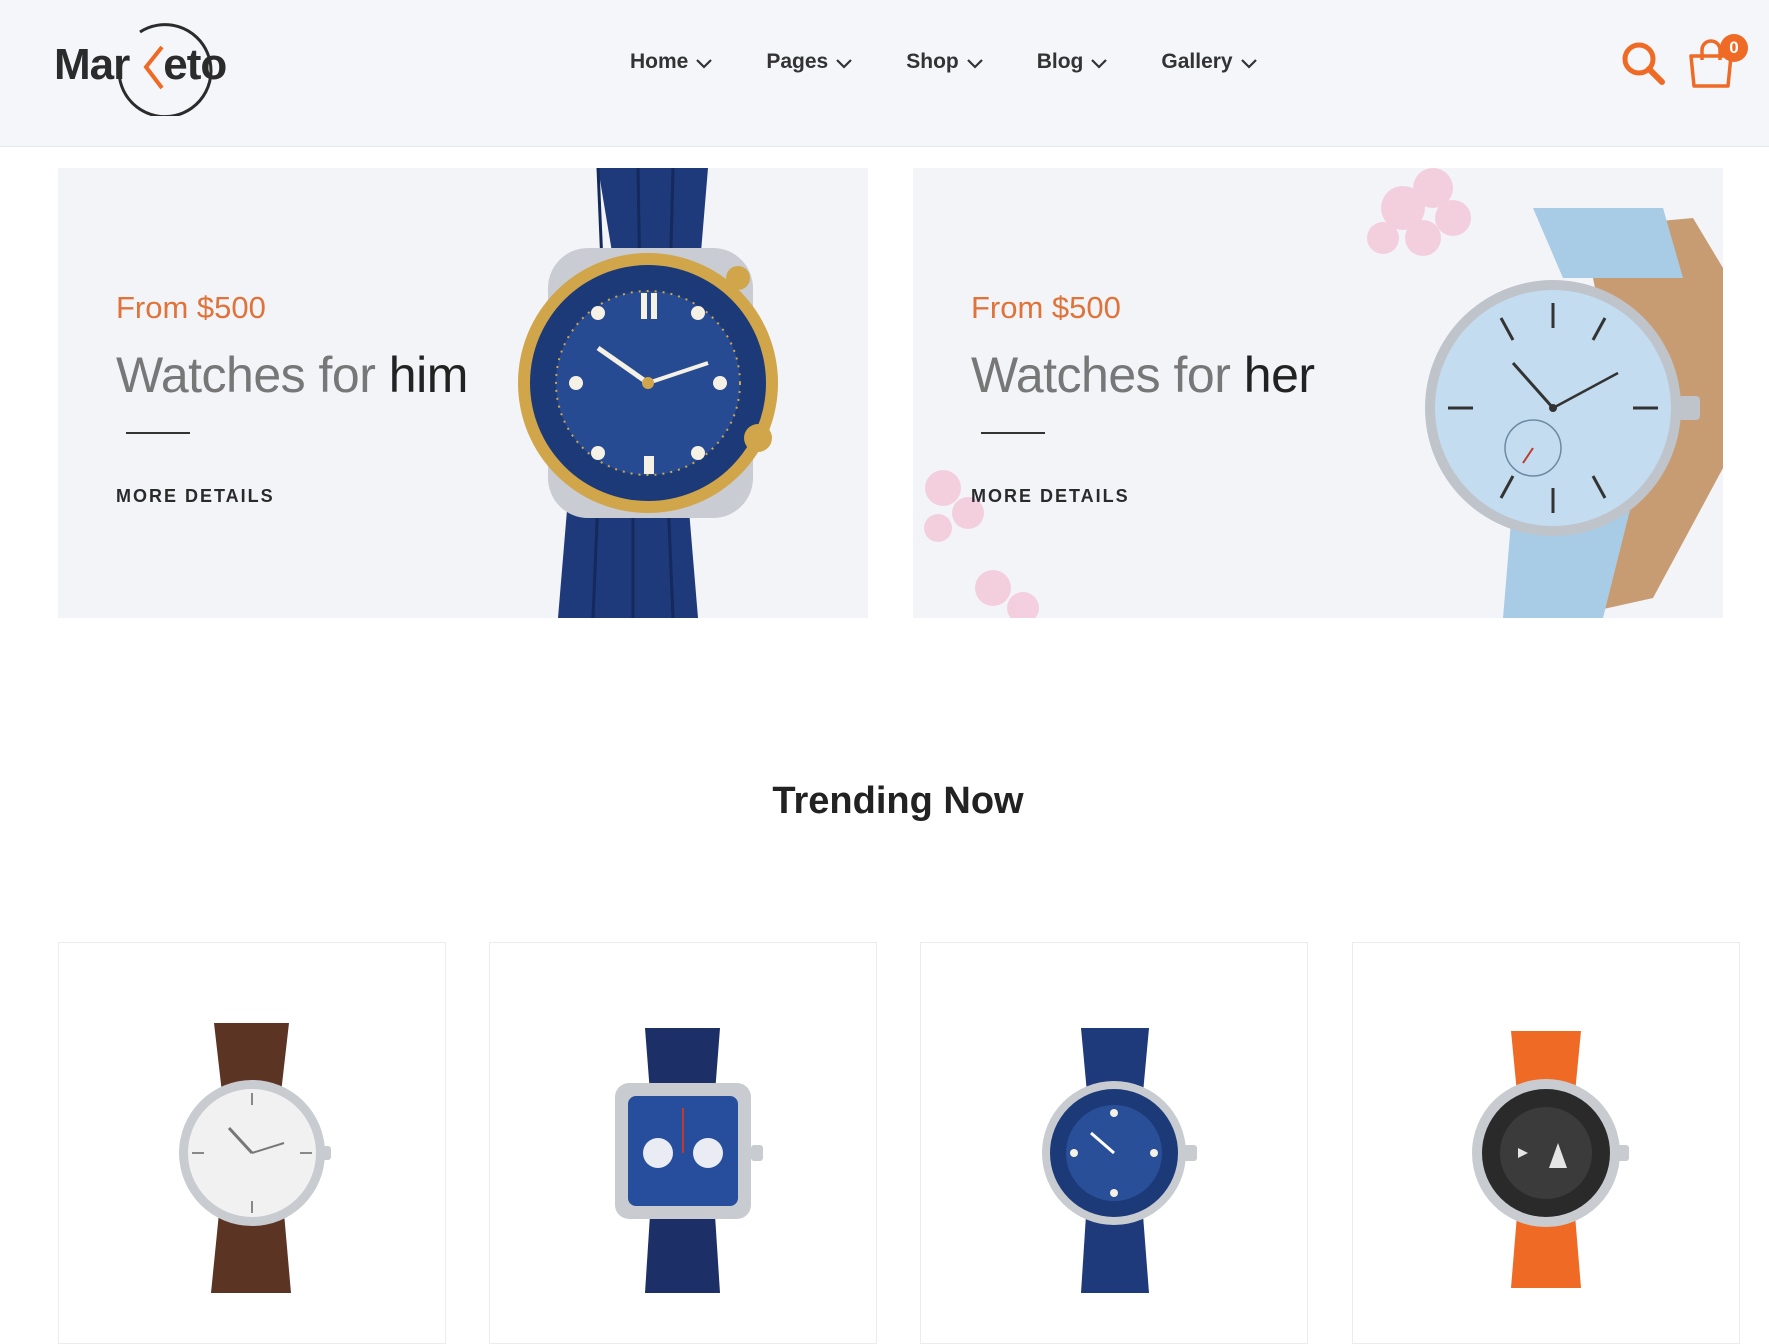 The image size is (1769, 1344). I want to click on search-icon, so click(1643, 63).